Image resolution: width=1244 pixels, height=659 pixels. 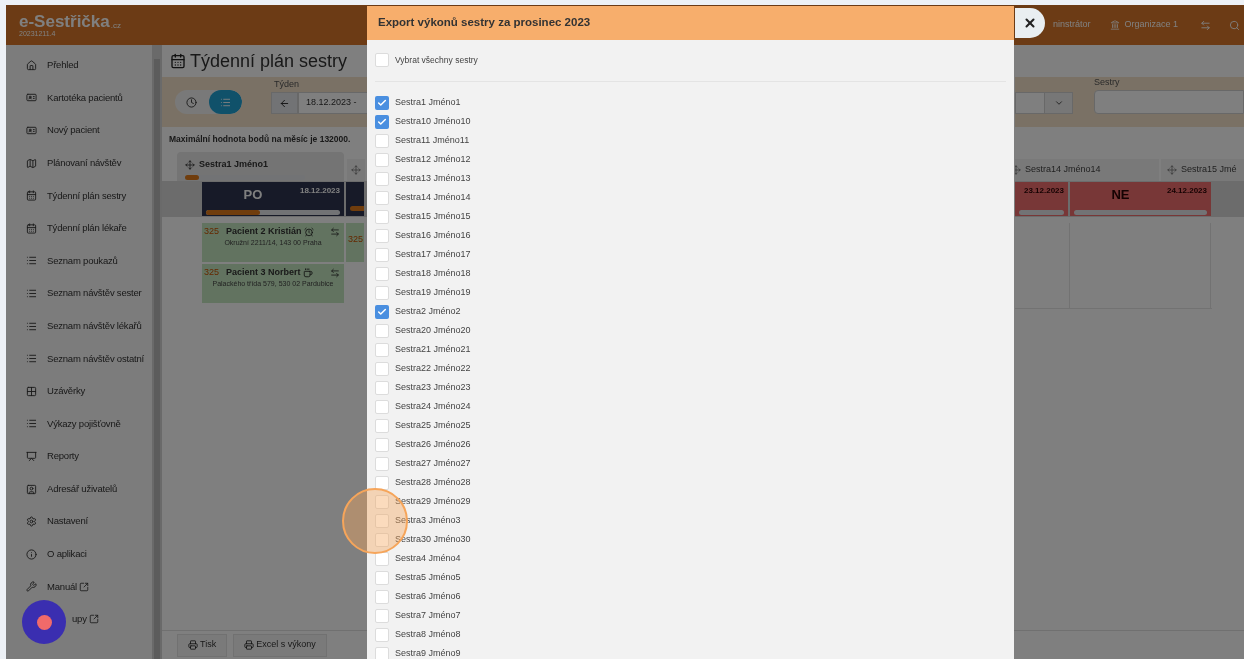 What do you see at coordinates (694, 651) in the screenshot?
I see `nurse-option: Sestra9 Jméno9` at bounding box center [694, 651].